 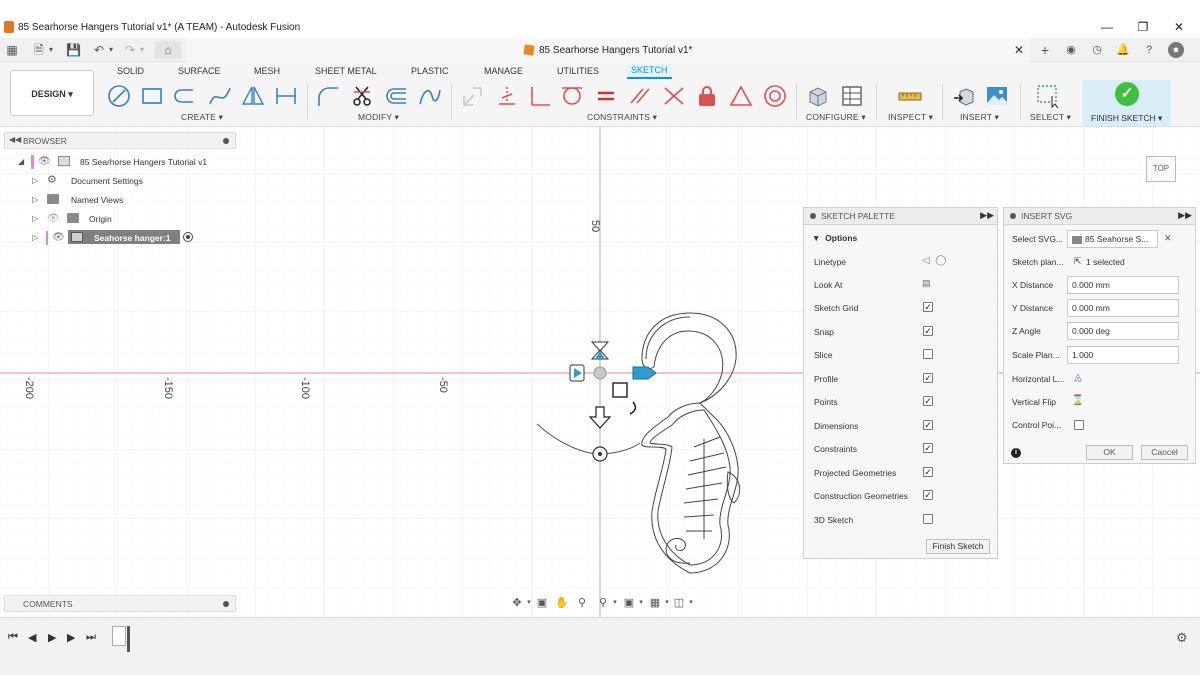 I want to click on cancel-button: Cancel, so click(x=1164, y=452).